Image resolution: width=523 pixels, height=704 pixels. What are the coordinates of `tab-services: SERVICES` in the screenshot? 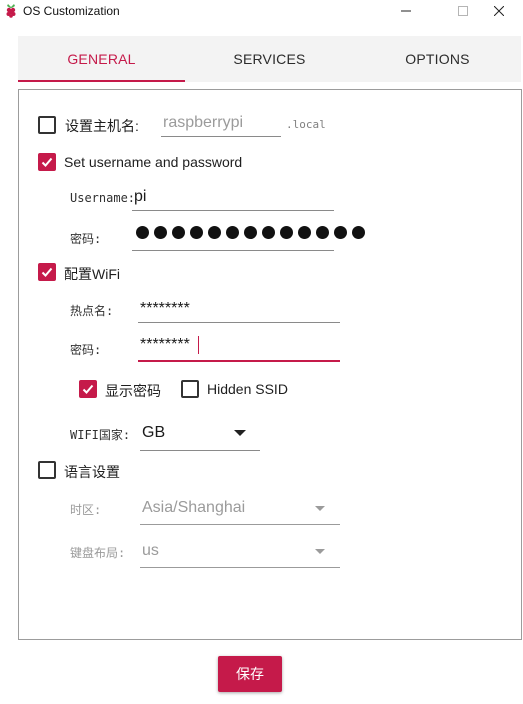 It's located at (269, 59).